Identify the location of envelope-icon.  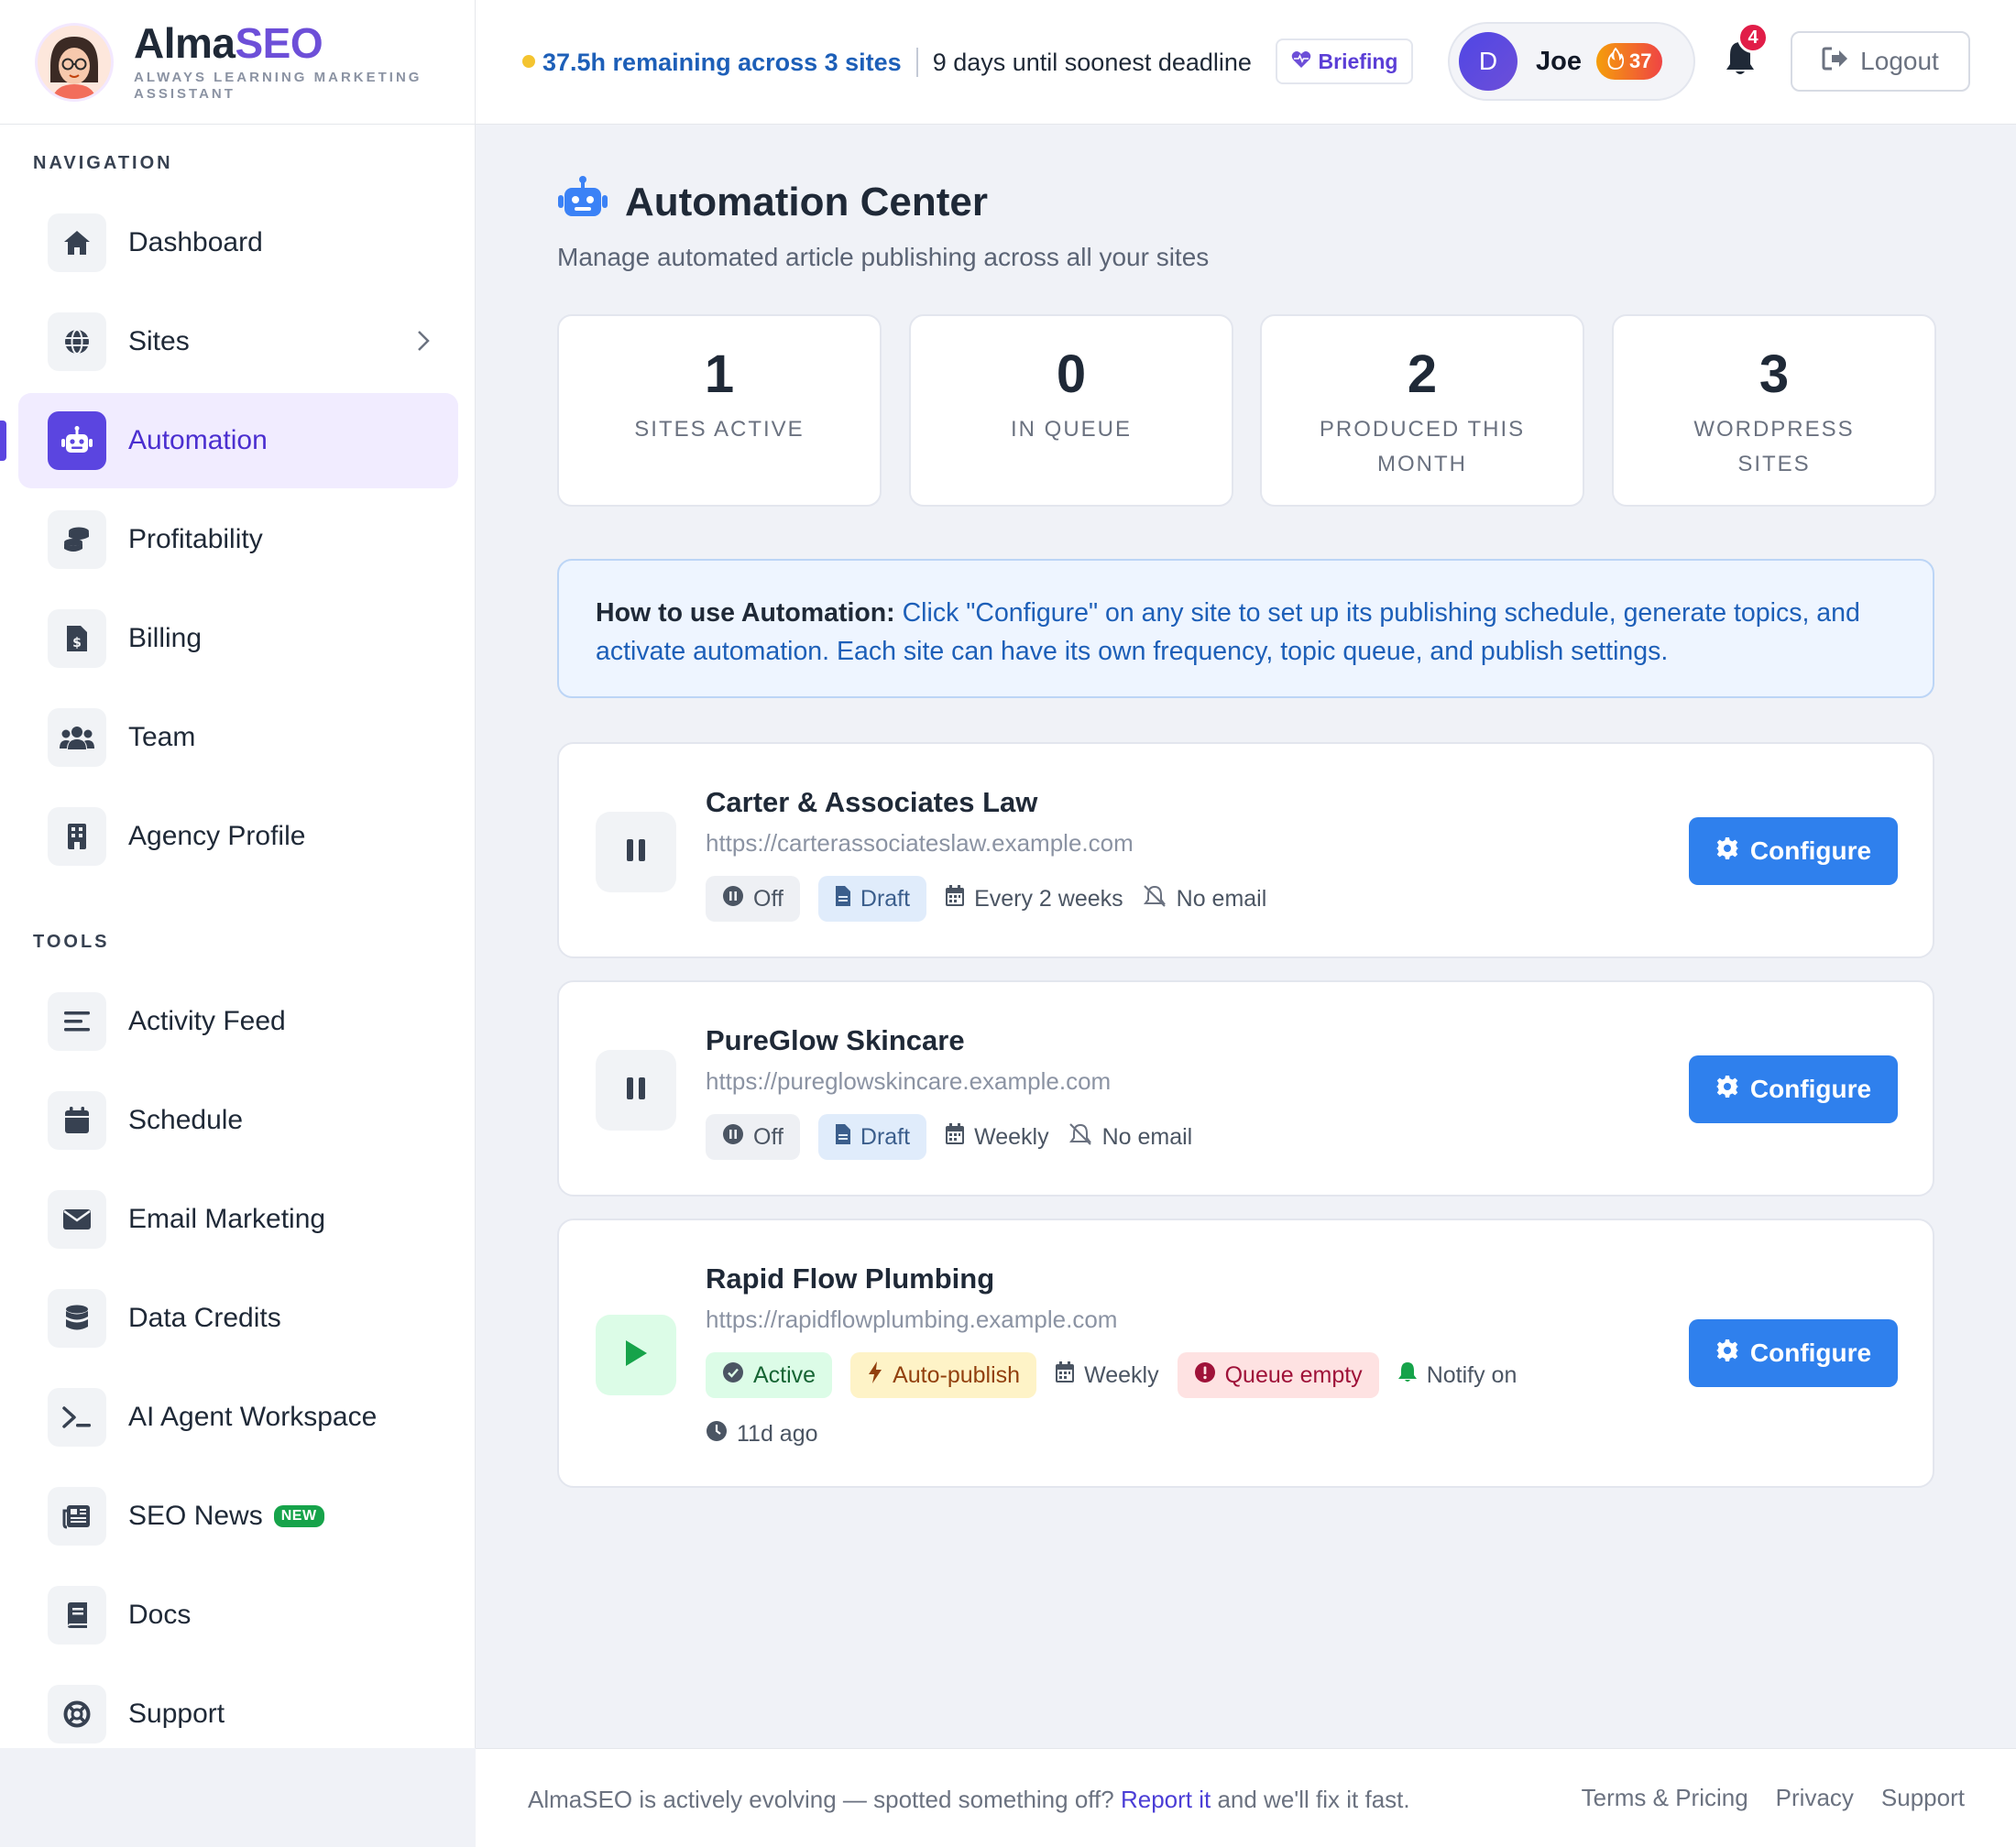
(77, 1219).